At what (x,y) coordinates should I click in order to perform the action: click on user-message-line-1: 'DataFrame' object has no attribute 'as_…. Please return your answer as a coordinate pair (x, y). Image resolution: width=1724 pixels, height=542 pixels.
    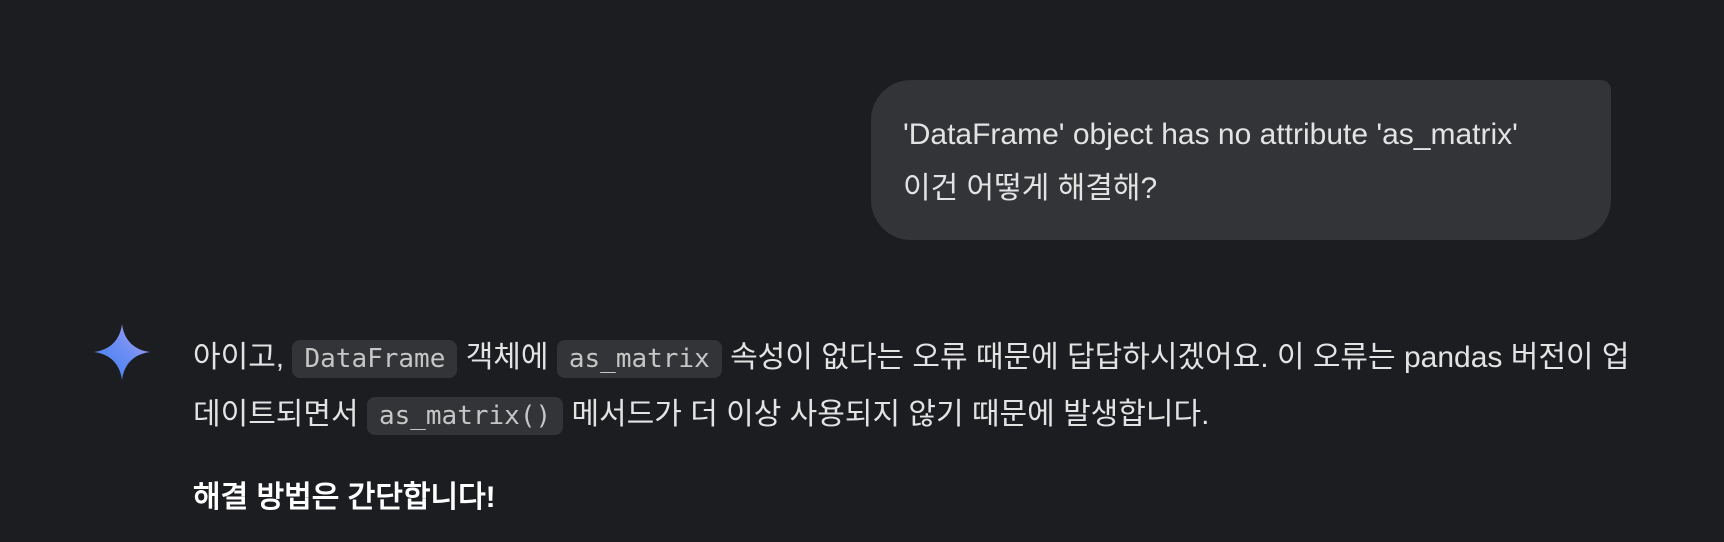
    Looking at the image, I should click on (1210, 134).